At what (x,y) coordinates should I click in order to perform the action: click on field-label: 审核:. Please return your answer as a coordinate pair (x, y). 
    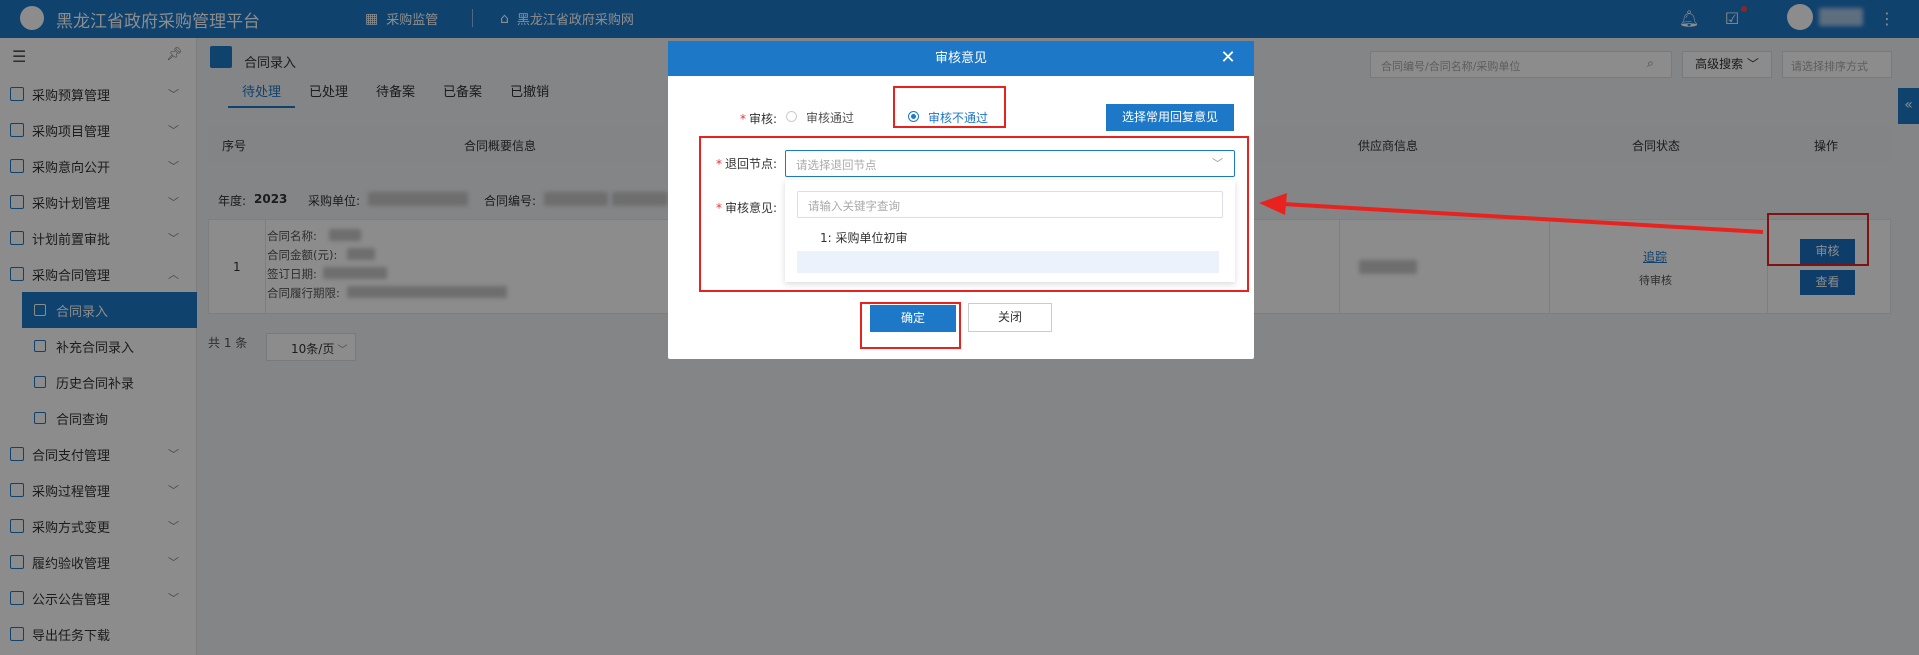
    Looking at the image, I should click on (763, 119).